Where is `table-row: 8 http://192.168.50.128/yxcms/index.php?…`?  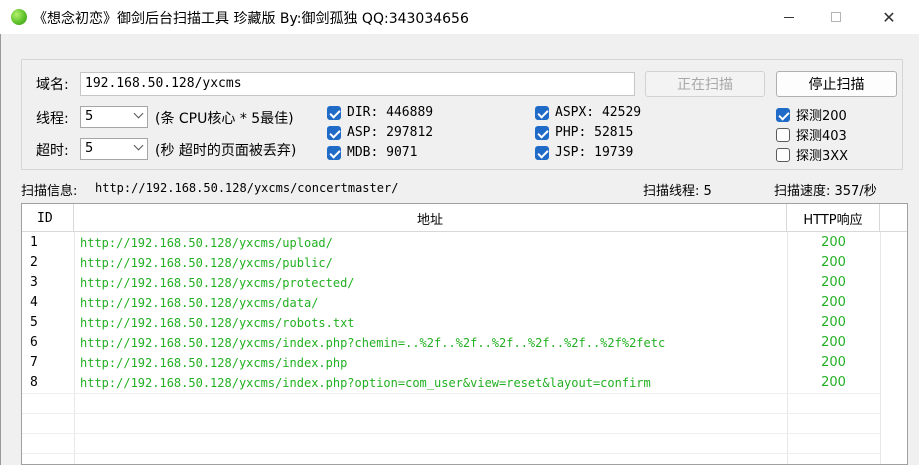 table-row: 8 http://192.168.50.128/yxcms/index.php?… is located at coordinates (464, 383).